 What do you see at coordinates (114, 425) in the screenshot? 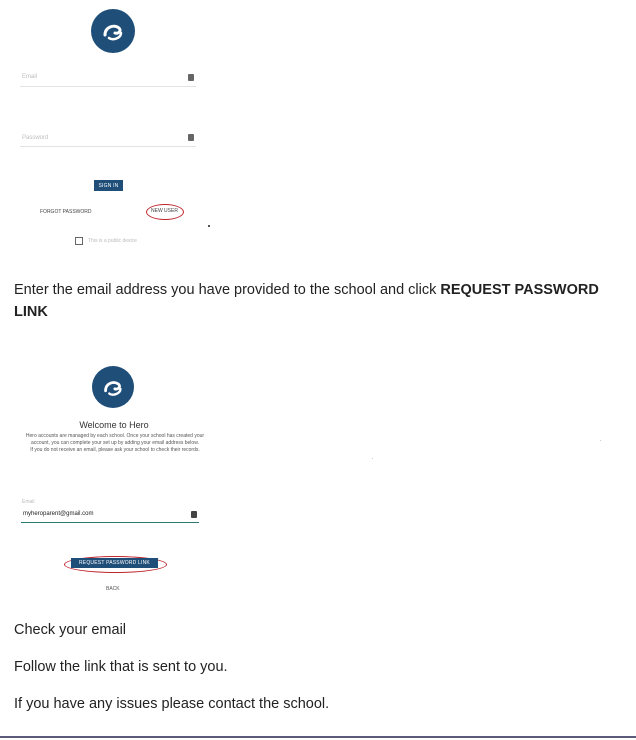
I see `welcome-title: Welcome to Hero` at bounding box center [114, 425].